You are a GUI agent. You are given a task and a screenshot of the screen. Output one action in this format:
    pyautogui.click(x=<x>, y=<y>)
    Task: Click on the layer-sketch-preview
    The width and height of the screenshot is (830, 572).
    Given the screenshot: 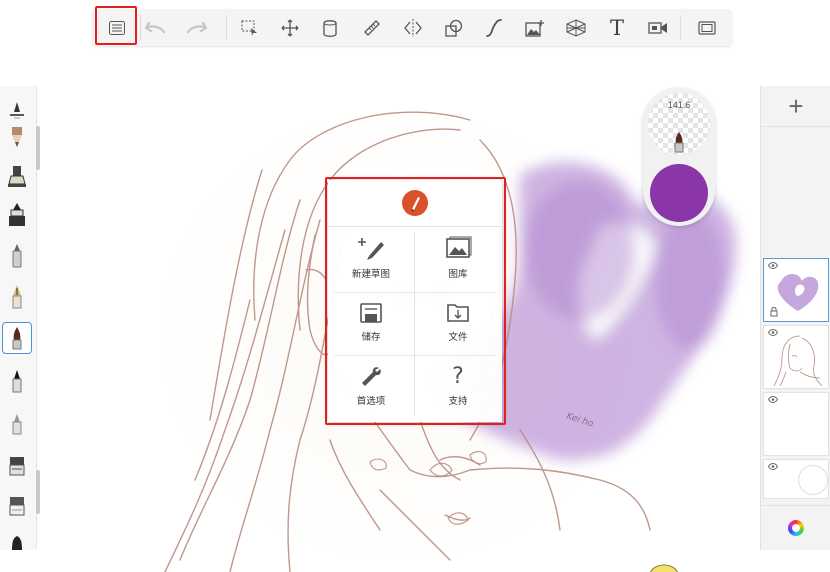 What is the action you would take?
    pyautogui.click(x=798, y=360)
    